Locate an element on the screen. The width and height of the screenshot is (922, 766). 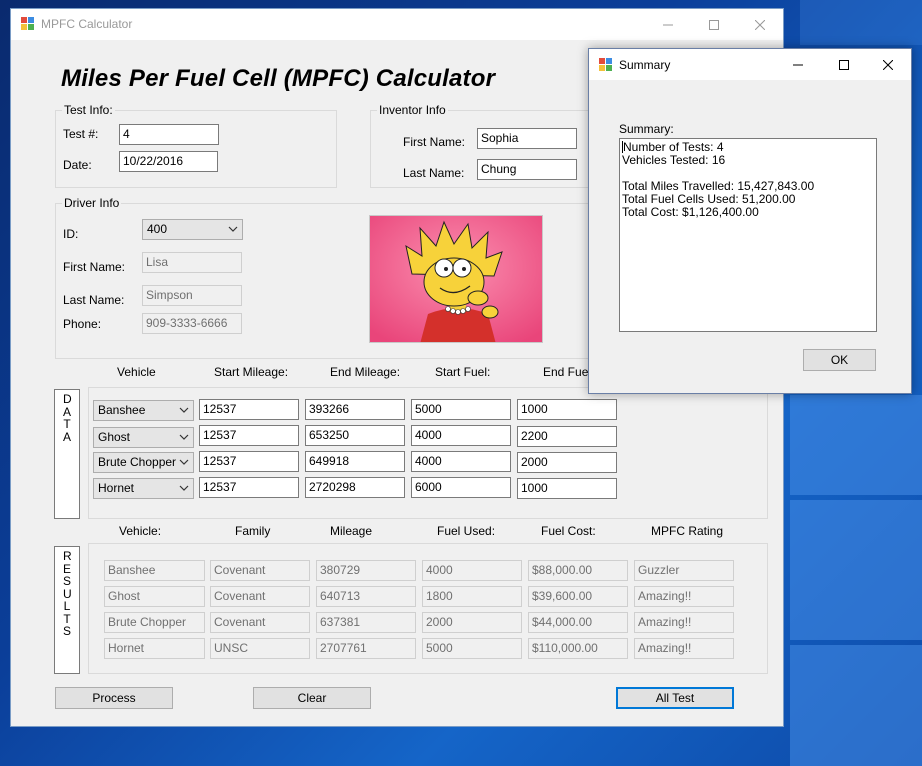
data-row-end-mileage-input: 393266 is located at coordinates (355, 409).